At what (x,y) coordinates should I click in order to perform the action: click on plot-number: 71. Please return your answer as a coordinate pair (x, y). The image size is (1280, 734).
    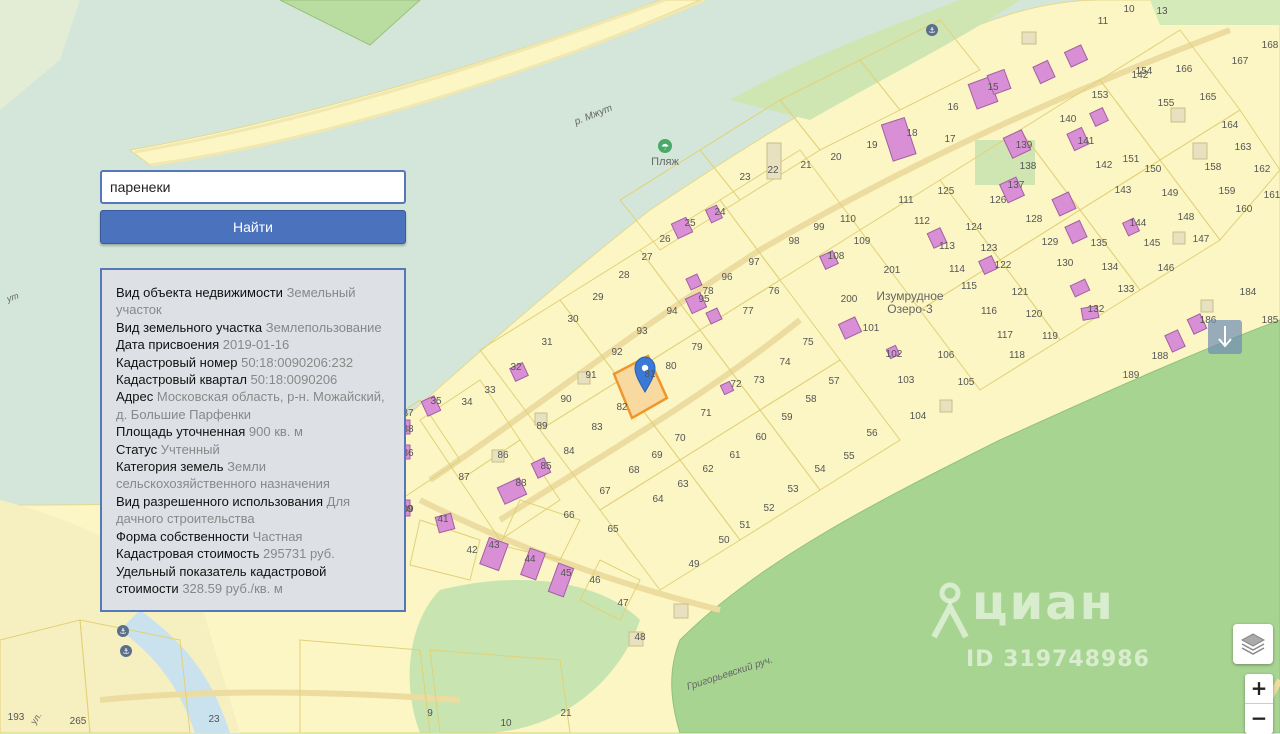
    Looking at the image, I should click on (706, 413).